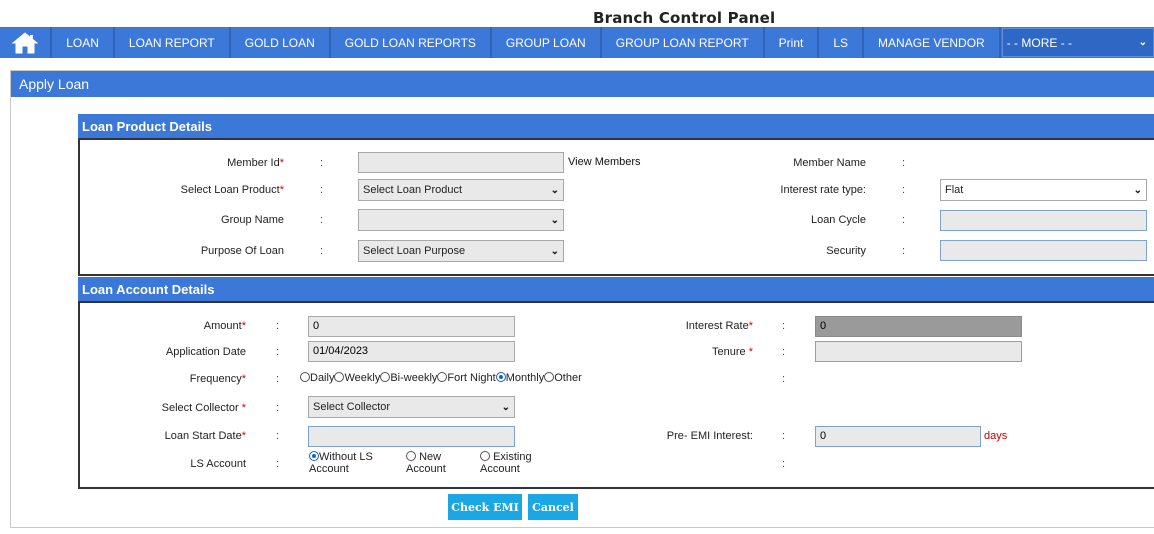 This screenshot has height=534, width=1154. What do you see at coordinates (506, 463) in the screenshot?
I see `ls-option-existing: Existing Account` at bounding box center [506, 463].